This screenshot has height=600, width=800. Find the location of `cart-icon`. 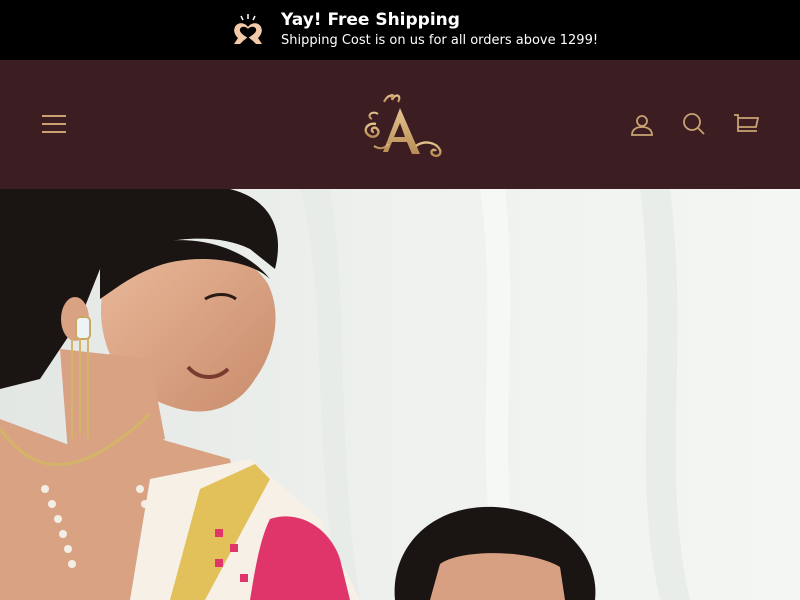

cart-icon is located at coordinates (746, 123).